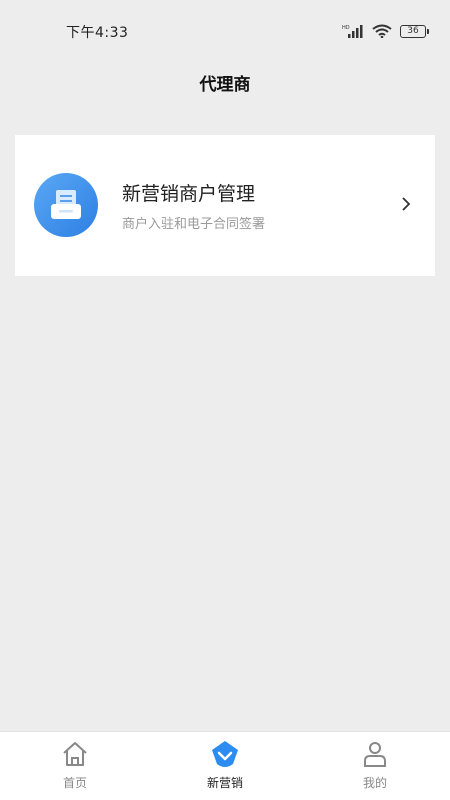 This screenshot has width=450, height=800. I want to click on page-title: 代理商, so click(225, 85).